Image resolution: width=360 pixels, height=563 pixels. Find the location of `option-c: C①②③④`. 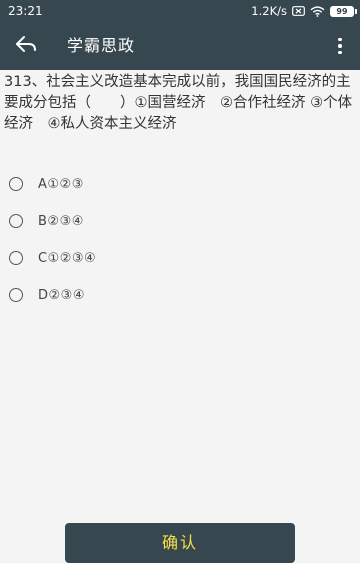

option-c: C①②③④ is located at coordinates (106, 258).